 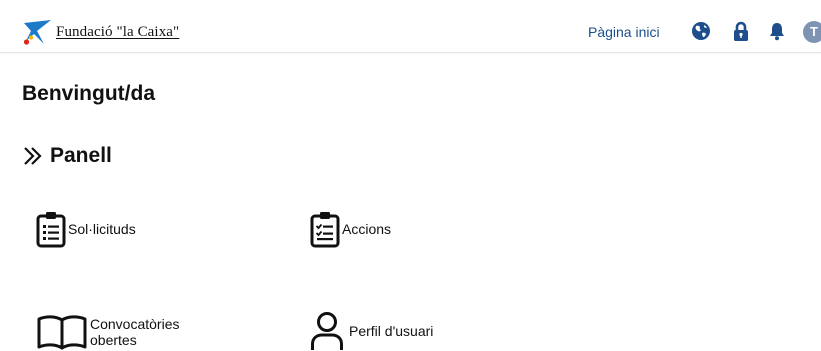 I want to click on la-caixa-star-logo-icon, so click(x=37, y=32).